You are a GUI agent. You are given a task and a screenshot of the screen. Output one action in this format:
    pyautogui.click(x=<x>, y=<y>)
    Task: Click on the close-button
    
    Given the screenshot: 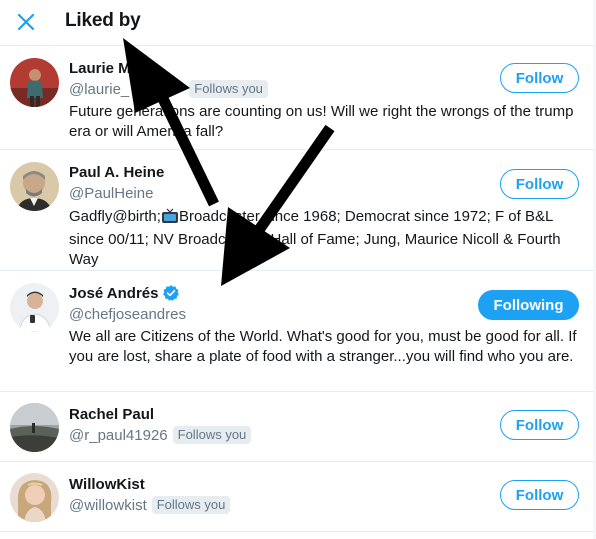 What is the action you would take?
    pyautogui.click(x=26, y=22)
    